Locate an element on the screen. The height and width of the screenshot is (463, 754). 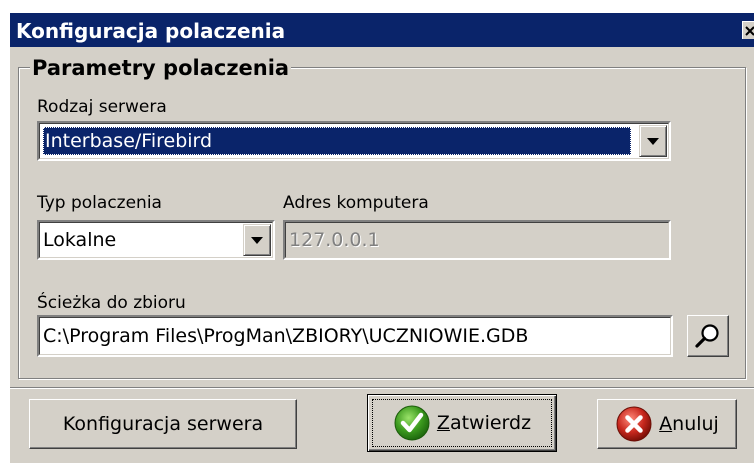
server-type-select: Interbase/Firebird is located at coordinates (354, 141).